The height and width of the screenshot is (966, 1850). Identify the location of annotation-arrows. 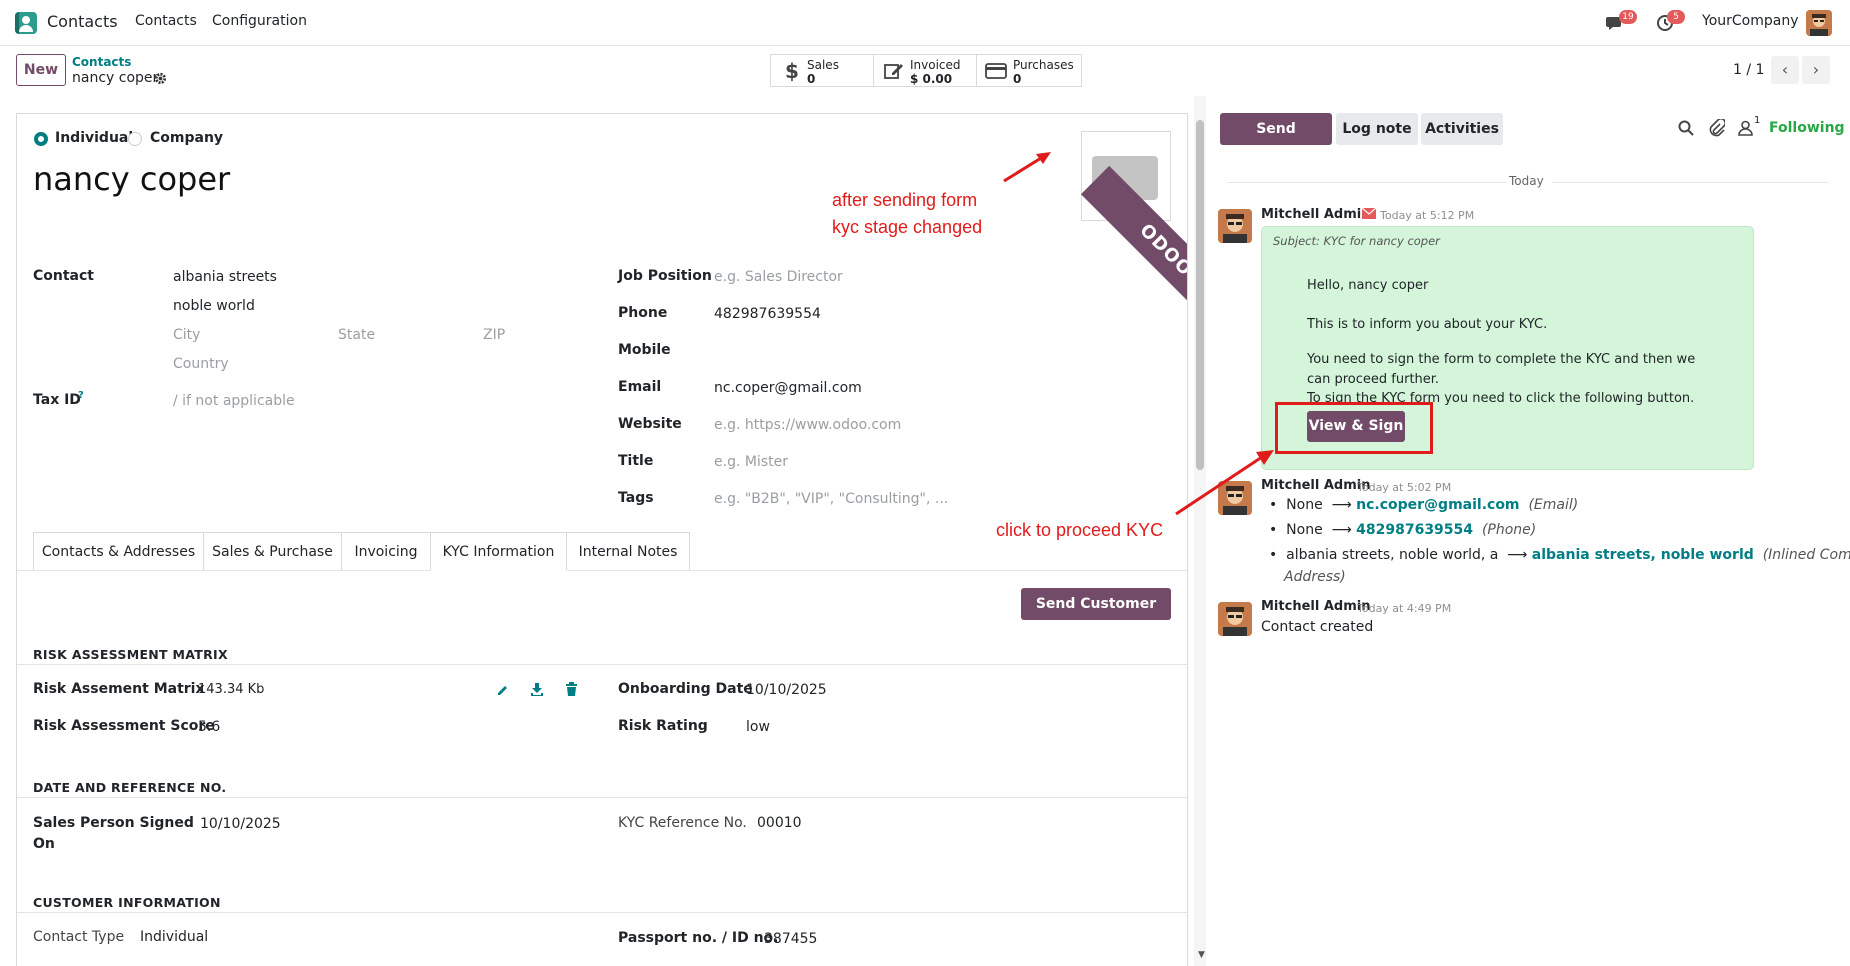
(1138, 334).